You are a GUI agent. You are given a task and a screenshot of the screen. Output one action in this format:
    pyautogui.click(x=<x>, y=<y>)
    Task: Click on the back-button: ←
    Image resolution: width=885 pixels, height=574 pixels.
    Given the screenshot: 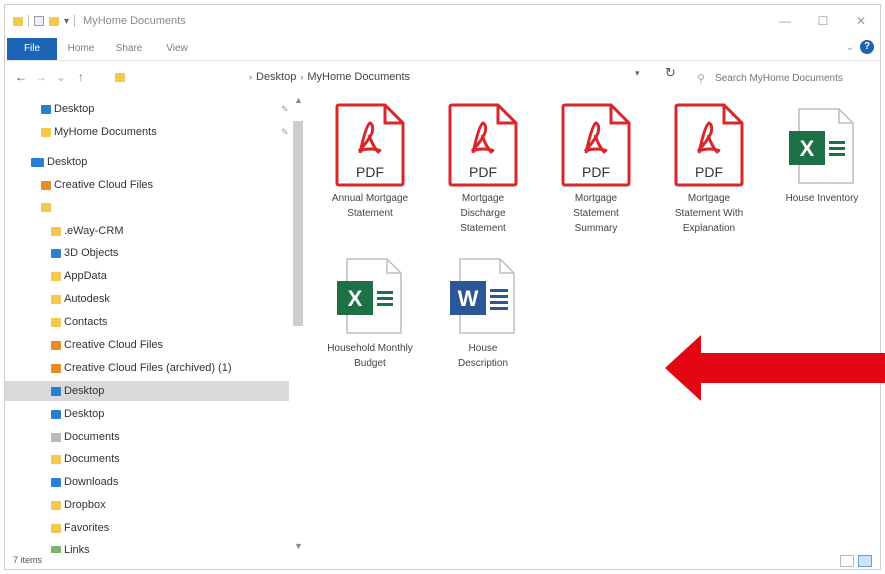 What is the action you would take?
    pyautogui.click(x=21, y=77)
    